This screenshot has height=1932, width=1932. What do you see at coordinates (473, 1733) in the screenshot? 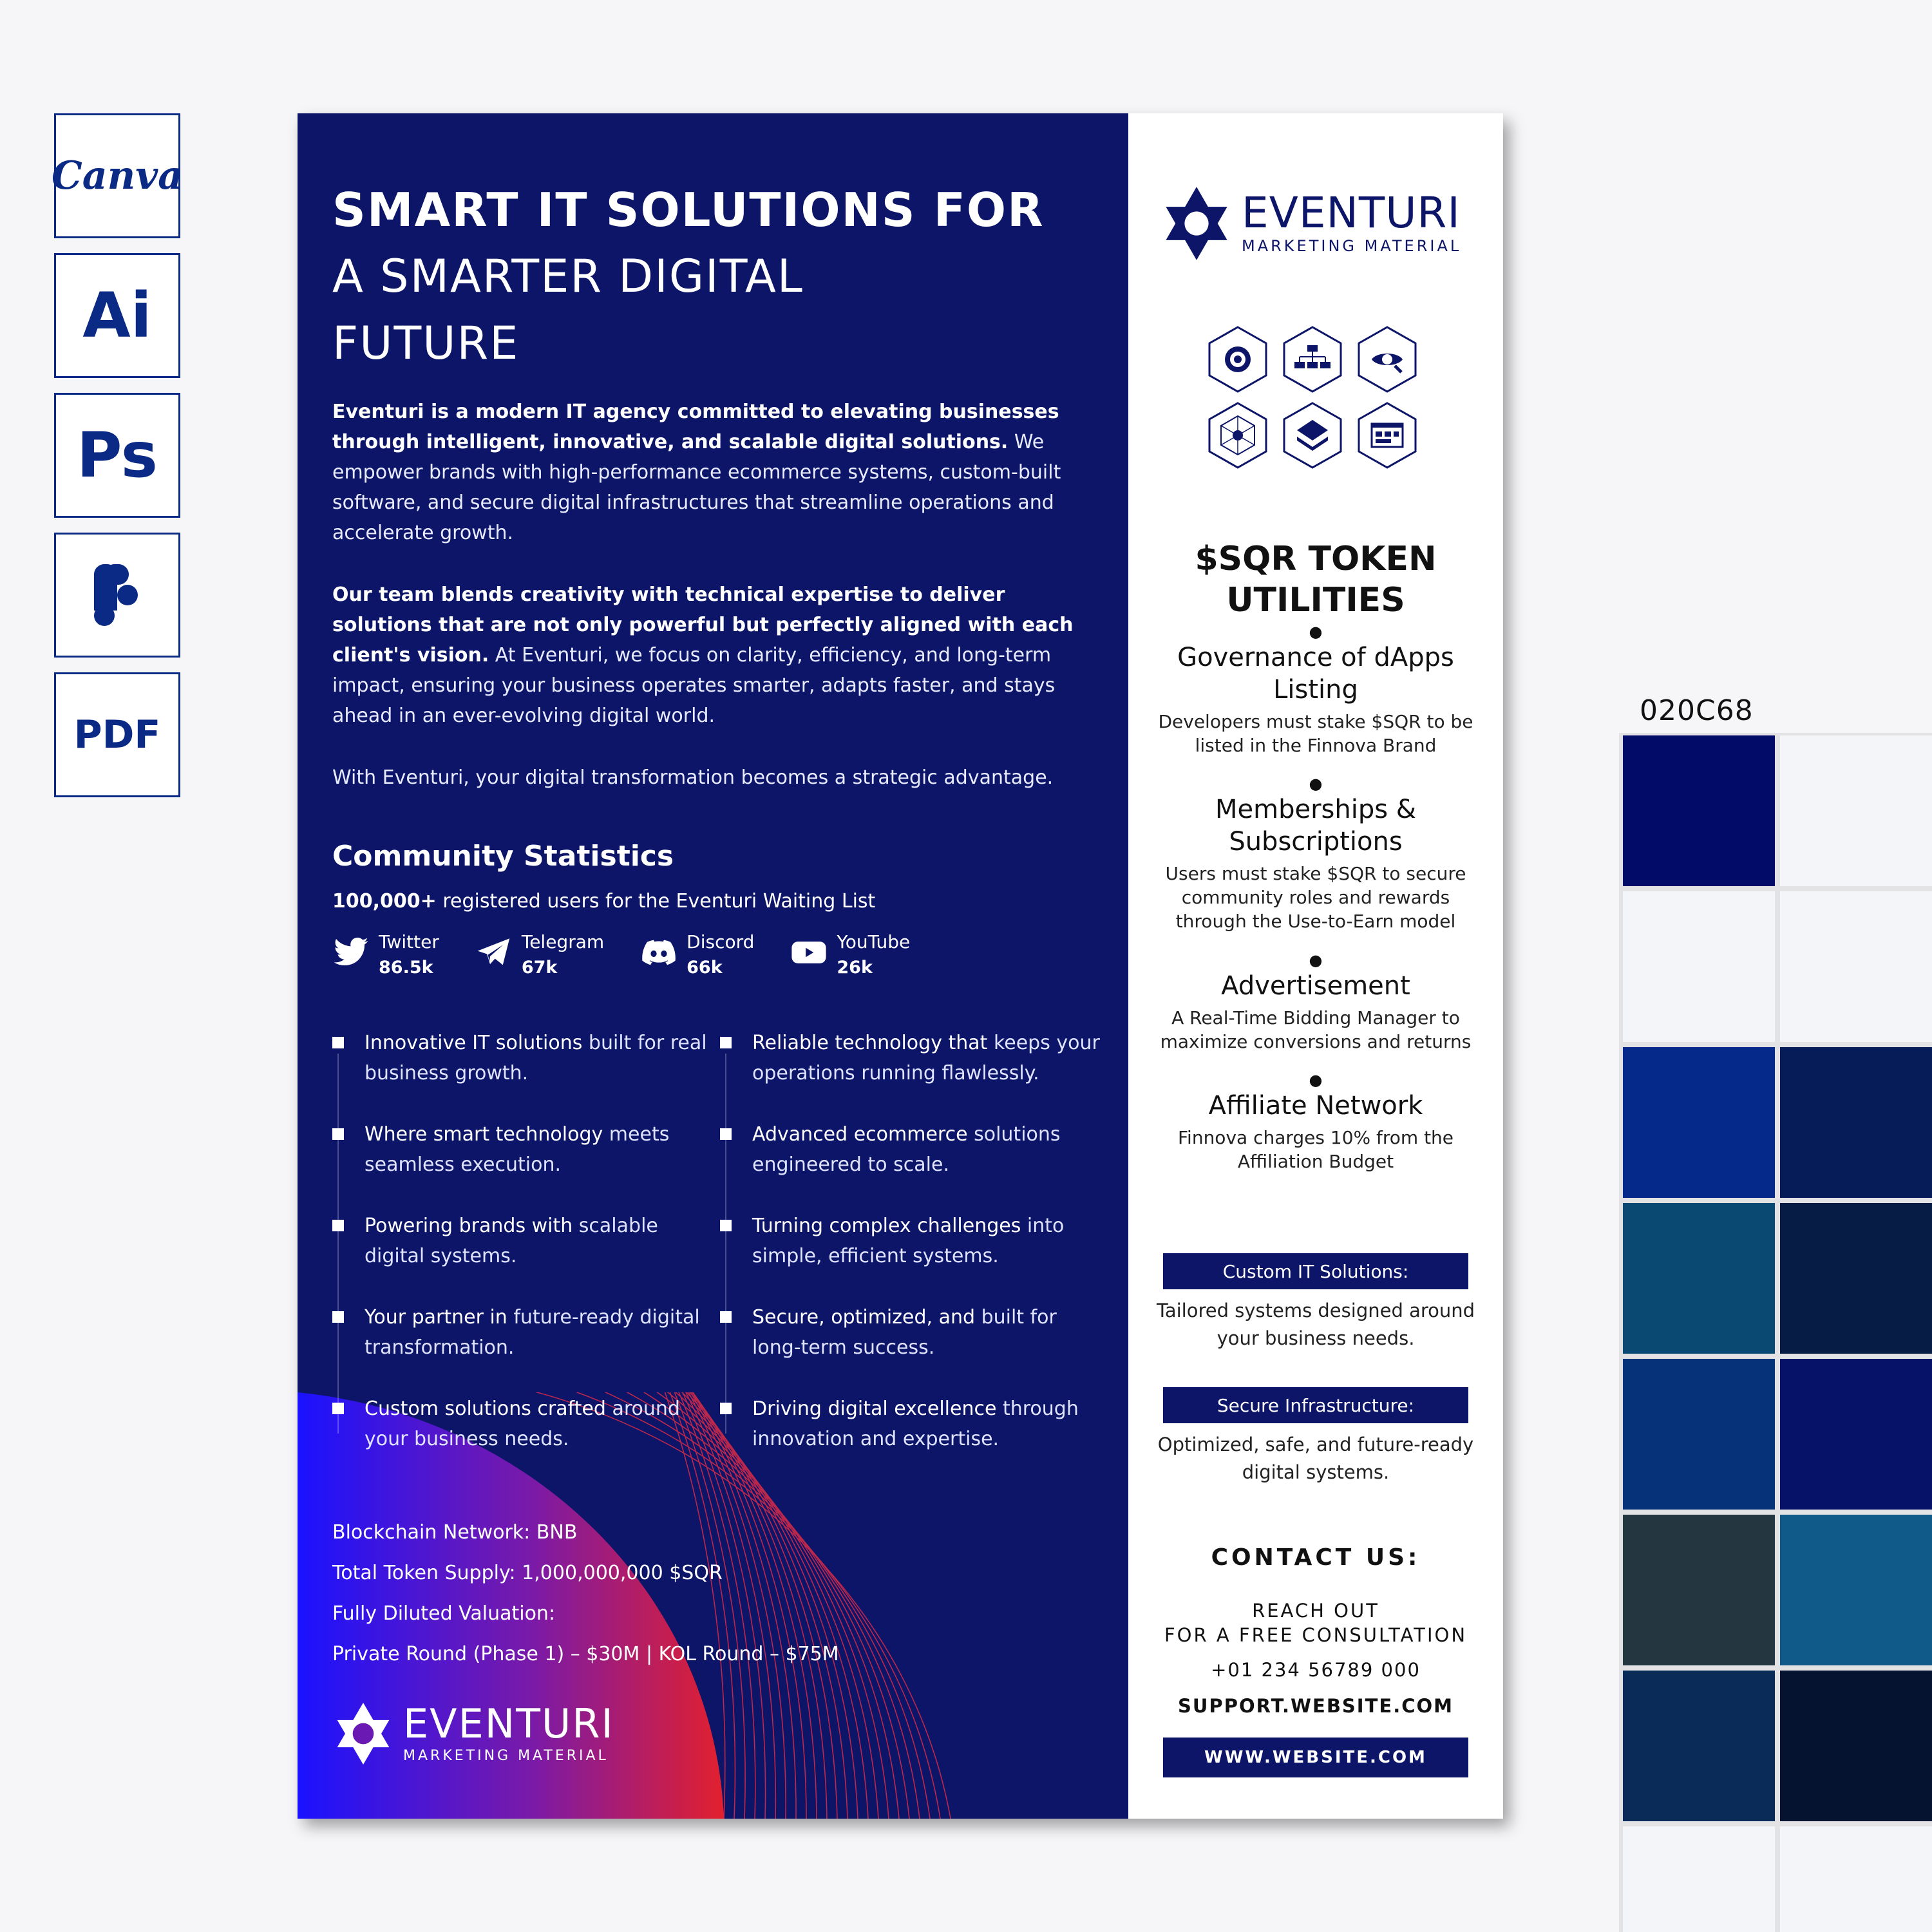
I see `footer-logo: EVENTURI MARKETING MATERIAL` at bounding box center [473, 1733].